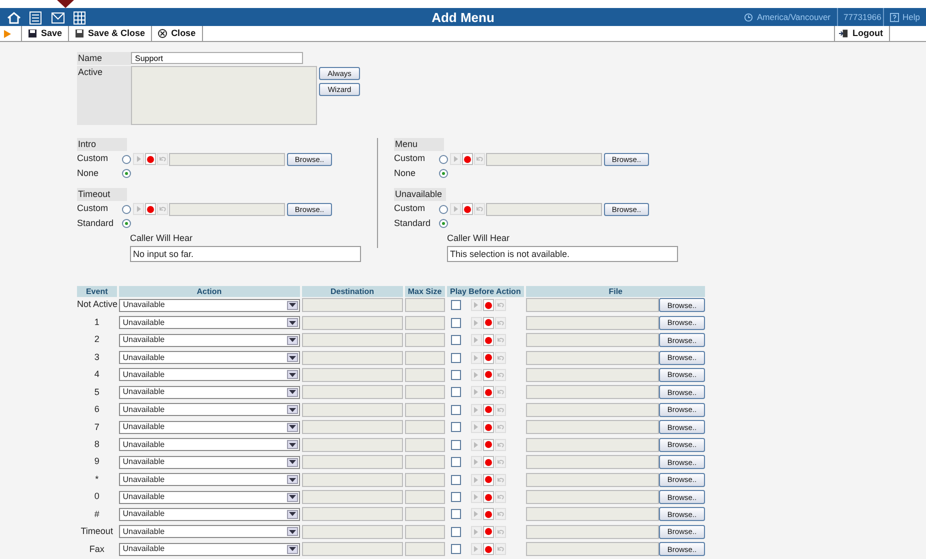 The width and height of the screenshot is (926, 559). I want to click on timezone-link: America/Vancouver, so click(793, 17).